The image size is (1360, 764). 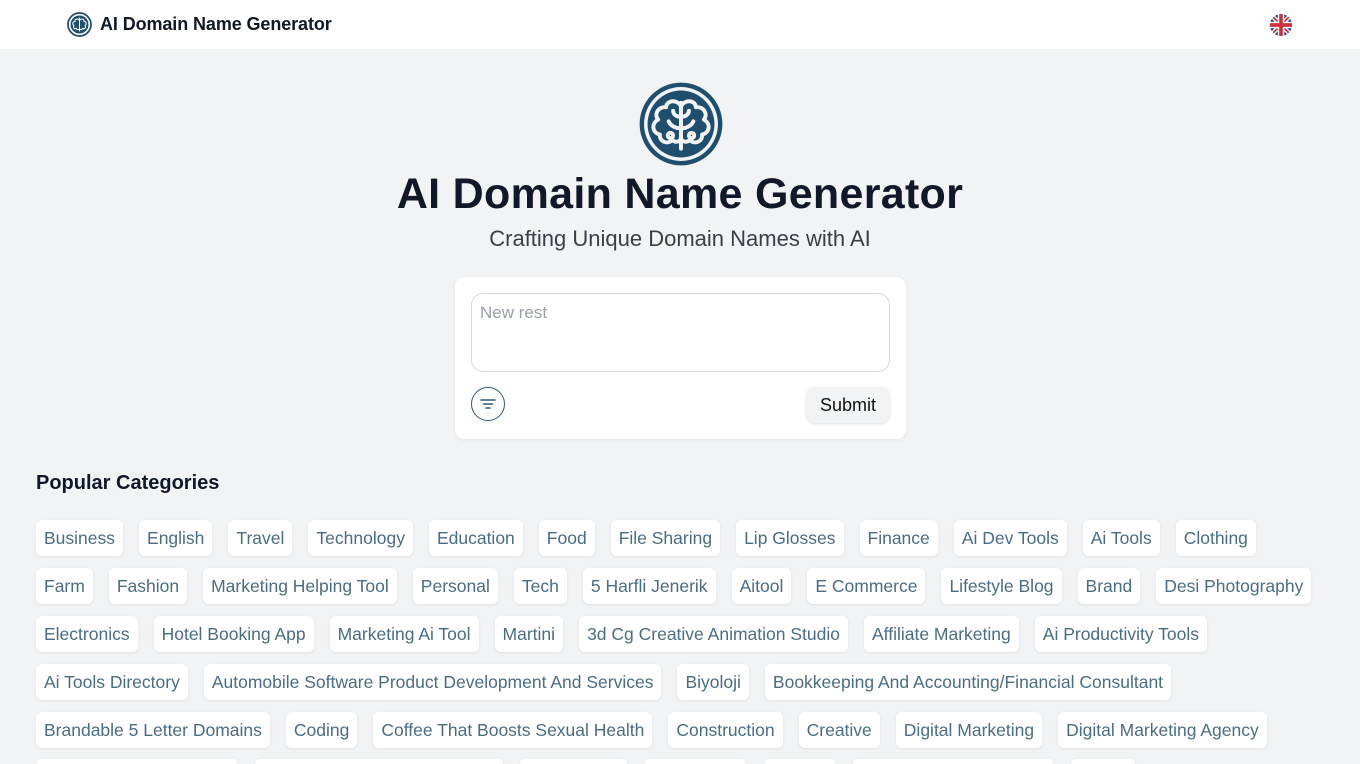 I want to click on category-tag: Affiliate Marketing, so click(x=941, y=634).